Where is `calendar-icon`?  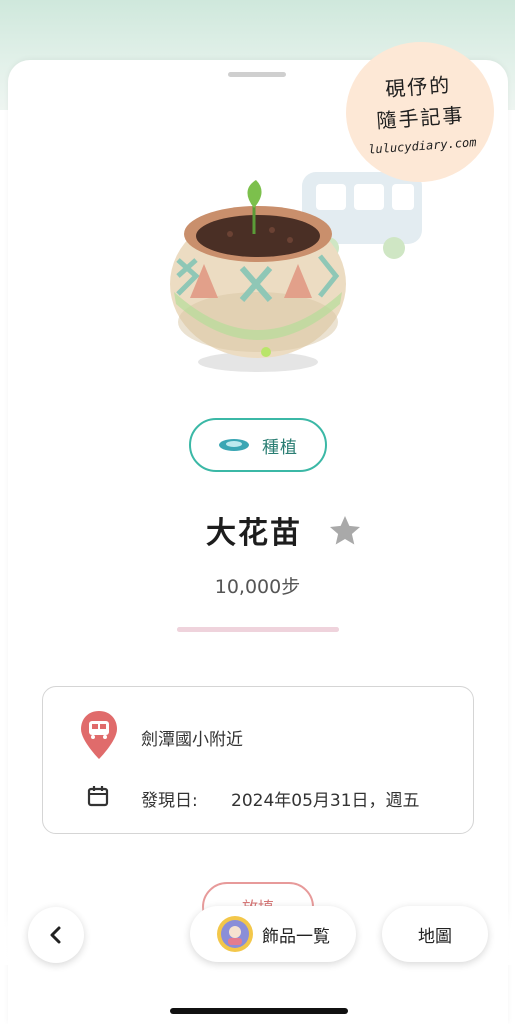 calendar-icon is located at coordinates (98, 796).